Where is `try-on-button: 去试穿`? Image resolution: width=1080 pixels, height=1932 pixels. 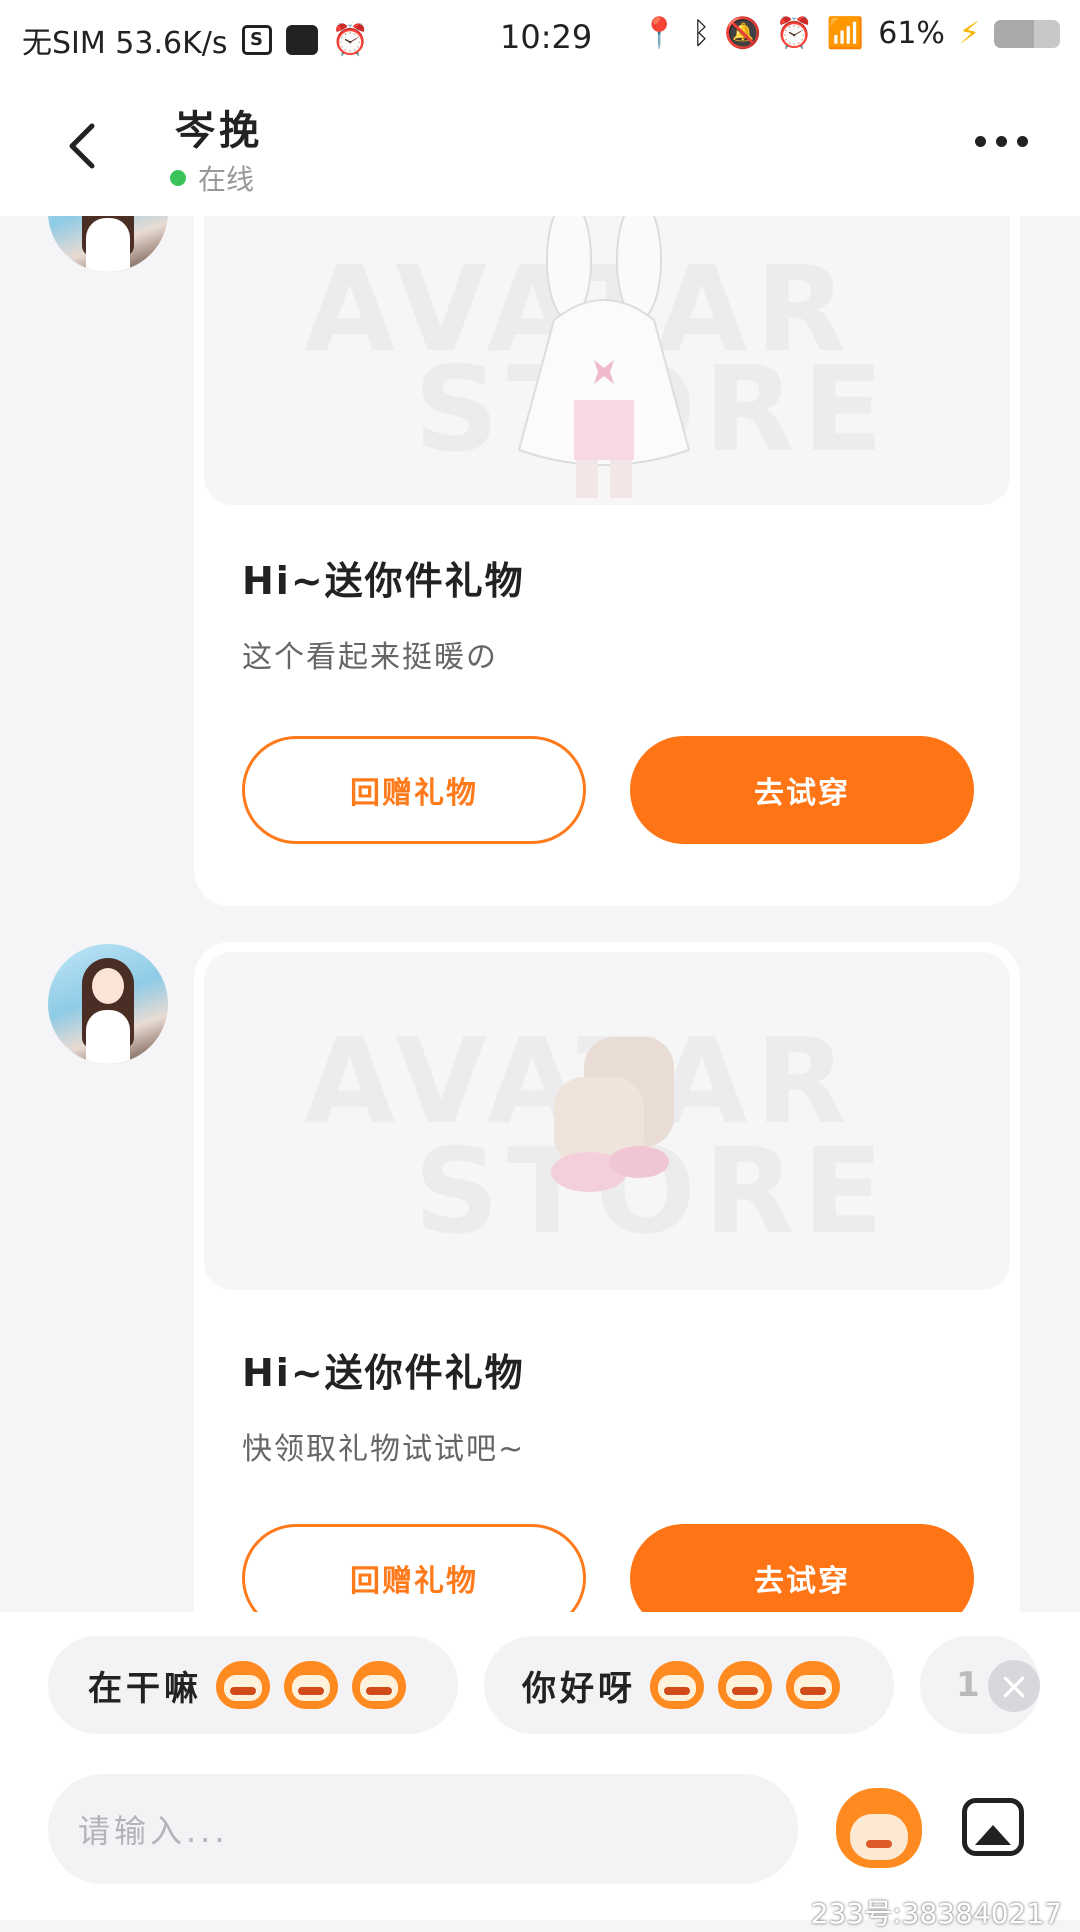 try-on-button: 去试穿 is located at coordinates (802, 790).